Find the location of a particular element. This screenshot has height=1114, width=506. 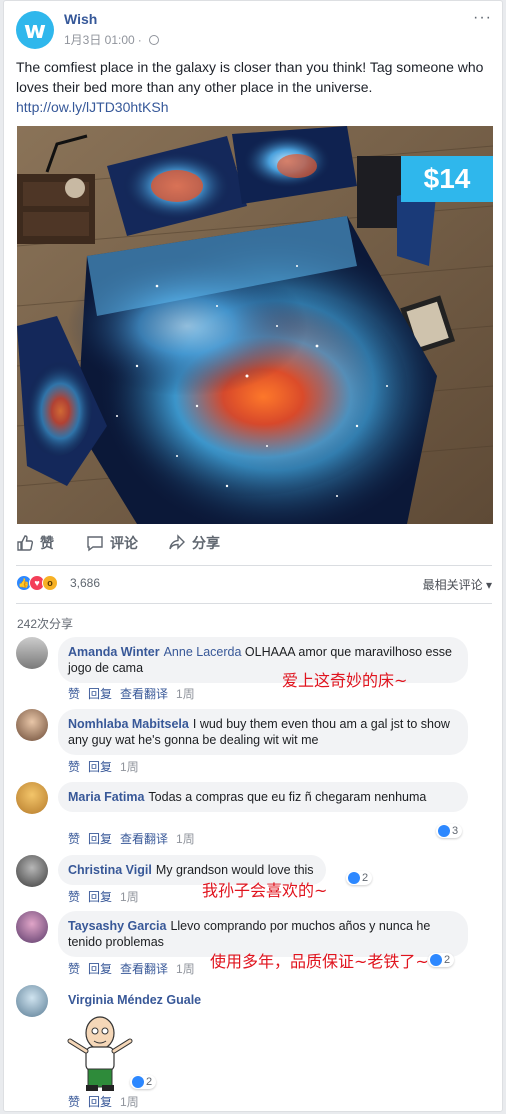

comment-author: Maria Fatima is located at coordinates (106, 797).